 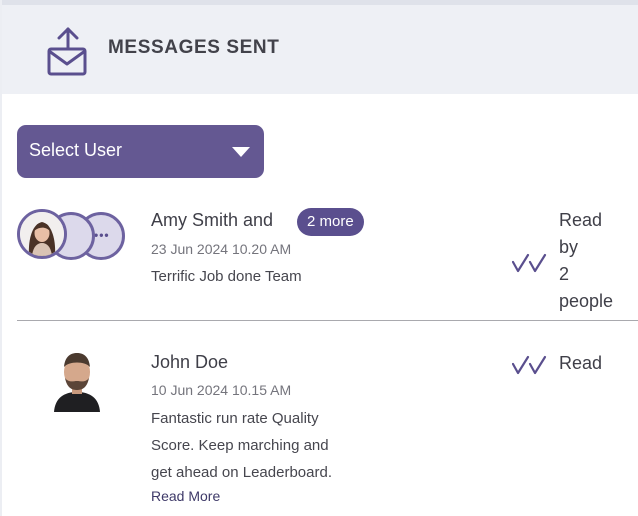 What do you see at coordinates (102, 235) in the screenshot?
I see `more-dots-icon: •••` at bounding box center [102, 235].